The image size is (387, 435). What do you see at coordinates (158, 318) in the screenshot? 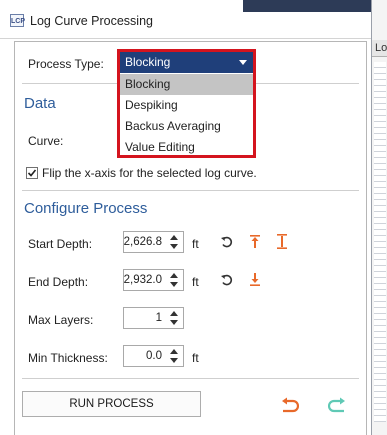
I see `max-layers-value: 1` at bounding box center [158, 318].